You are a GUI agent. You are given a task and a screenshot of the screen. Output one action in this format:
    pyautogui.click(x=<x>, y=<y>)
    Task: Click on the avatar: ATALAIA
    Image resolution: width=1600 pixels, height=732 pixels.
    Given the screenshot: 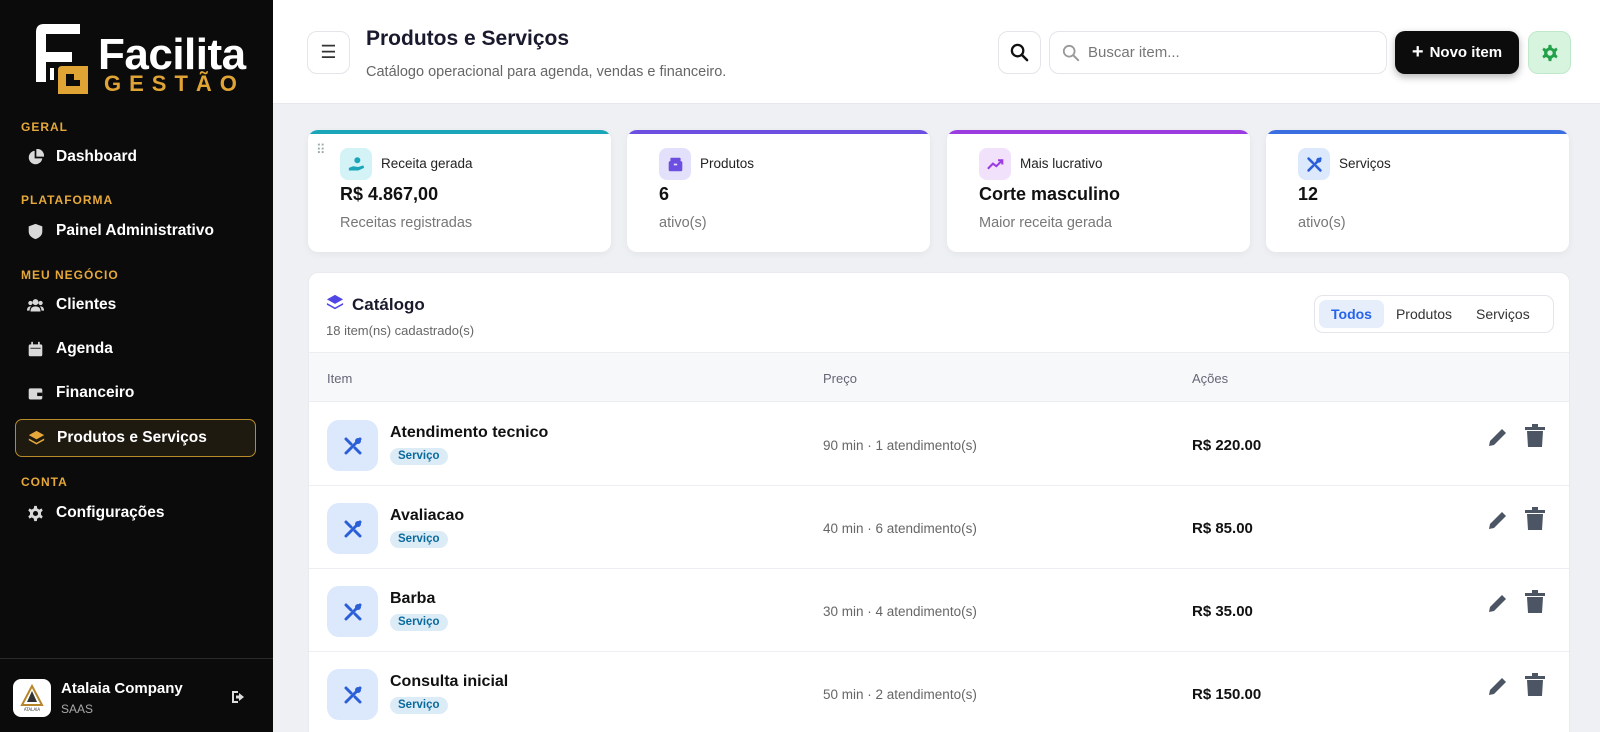 What is the action you would take?
    pyautogui.click(x=32, y=698)
    